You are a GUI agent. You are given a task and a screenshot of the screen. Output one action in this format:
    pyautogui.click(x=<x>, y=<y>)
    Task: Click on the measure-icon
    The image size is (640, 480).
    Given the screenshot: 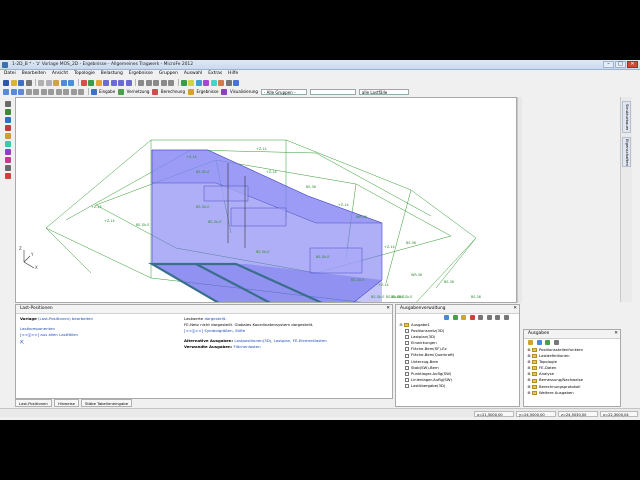 What is the action you would take?
    pyautogui.click(x=221, y=82)
    